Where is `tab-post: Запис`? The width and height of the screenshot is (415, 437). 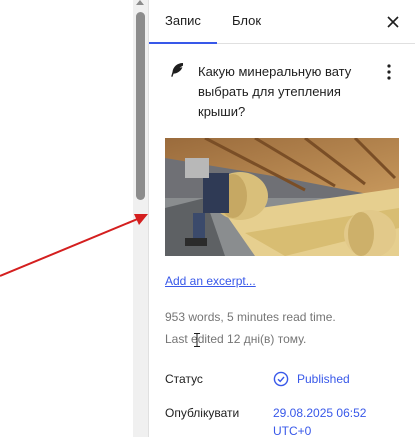
tab-post: Запис is located at coordinates (183, 22).